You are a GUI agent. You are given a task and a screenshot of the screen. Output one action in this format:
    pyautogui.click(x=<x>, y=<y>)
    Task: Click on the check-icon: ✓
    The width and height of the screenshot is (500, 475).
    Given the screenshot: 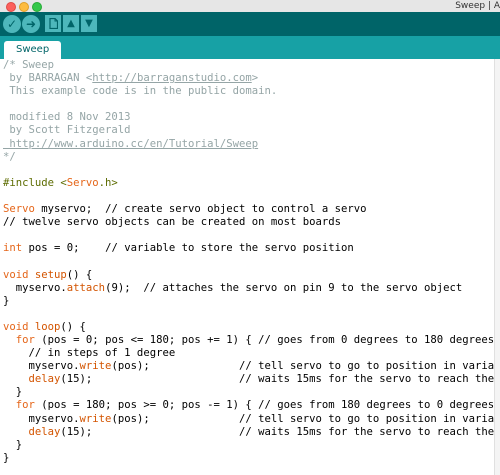 What is the action you would take?
    pyautogui.click(x=12, y=24)
    